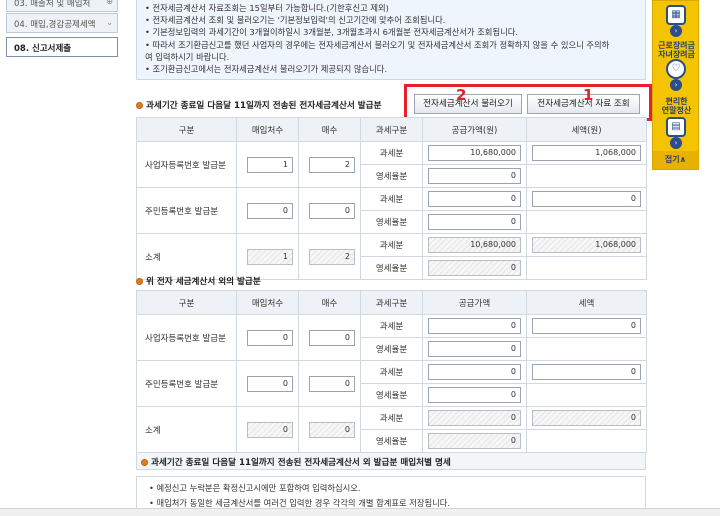 This screenshot has height=516, width=720. I want to click on chevron-down-icon: ⊕, so click(109, 3).